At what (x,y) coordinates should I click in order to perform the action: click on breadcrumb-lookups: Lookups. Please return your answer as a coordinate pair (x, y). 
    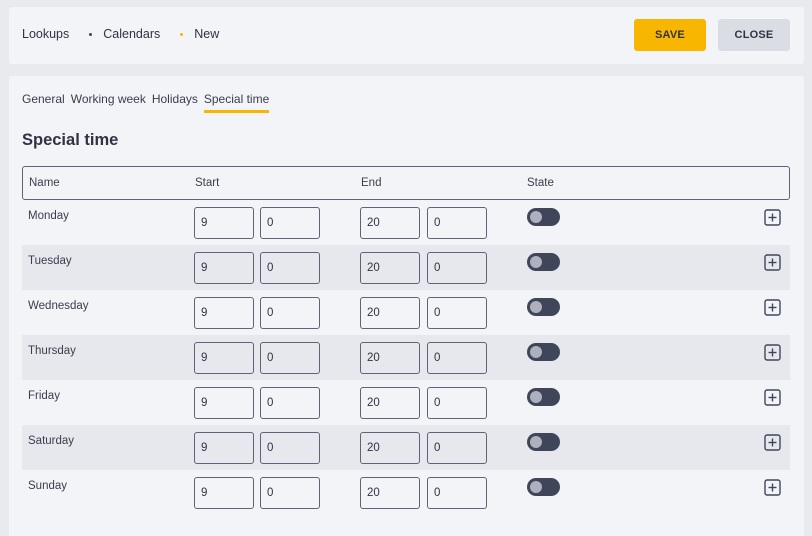
    Looking at the image, I should click on (45, 34).